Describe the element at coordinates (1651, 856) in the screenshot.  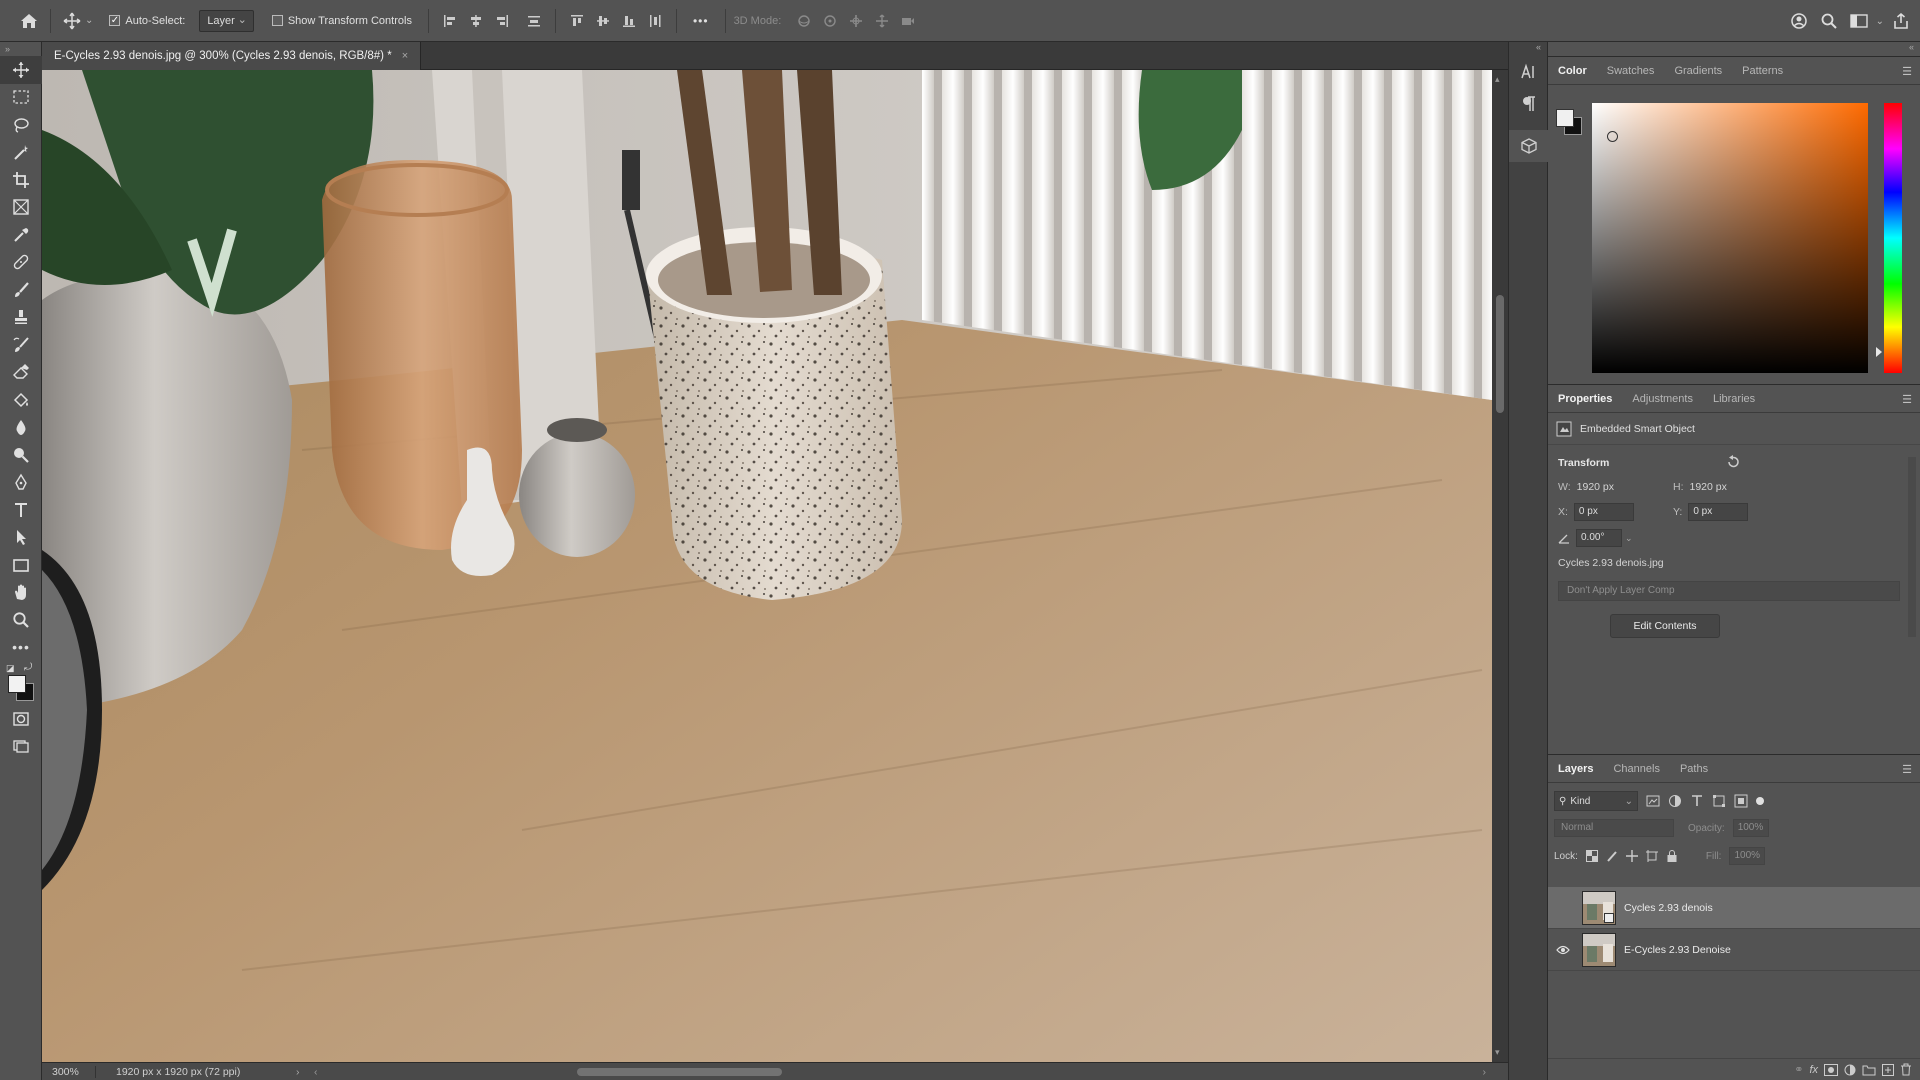
I see `lock-artboard-icon` at that location.